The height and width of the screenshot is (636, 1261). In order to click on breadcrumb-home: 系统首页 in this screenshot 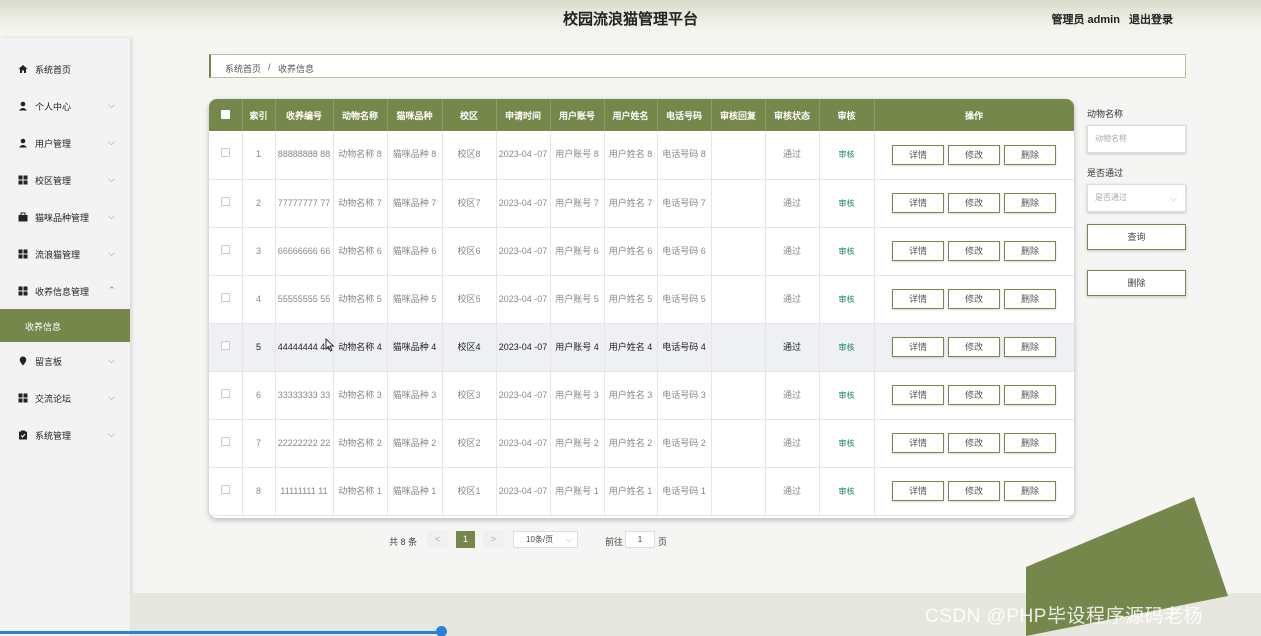, I will do `click(243, 68)`.